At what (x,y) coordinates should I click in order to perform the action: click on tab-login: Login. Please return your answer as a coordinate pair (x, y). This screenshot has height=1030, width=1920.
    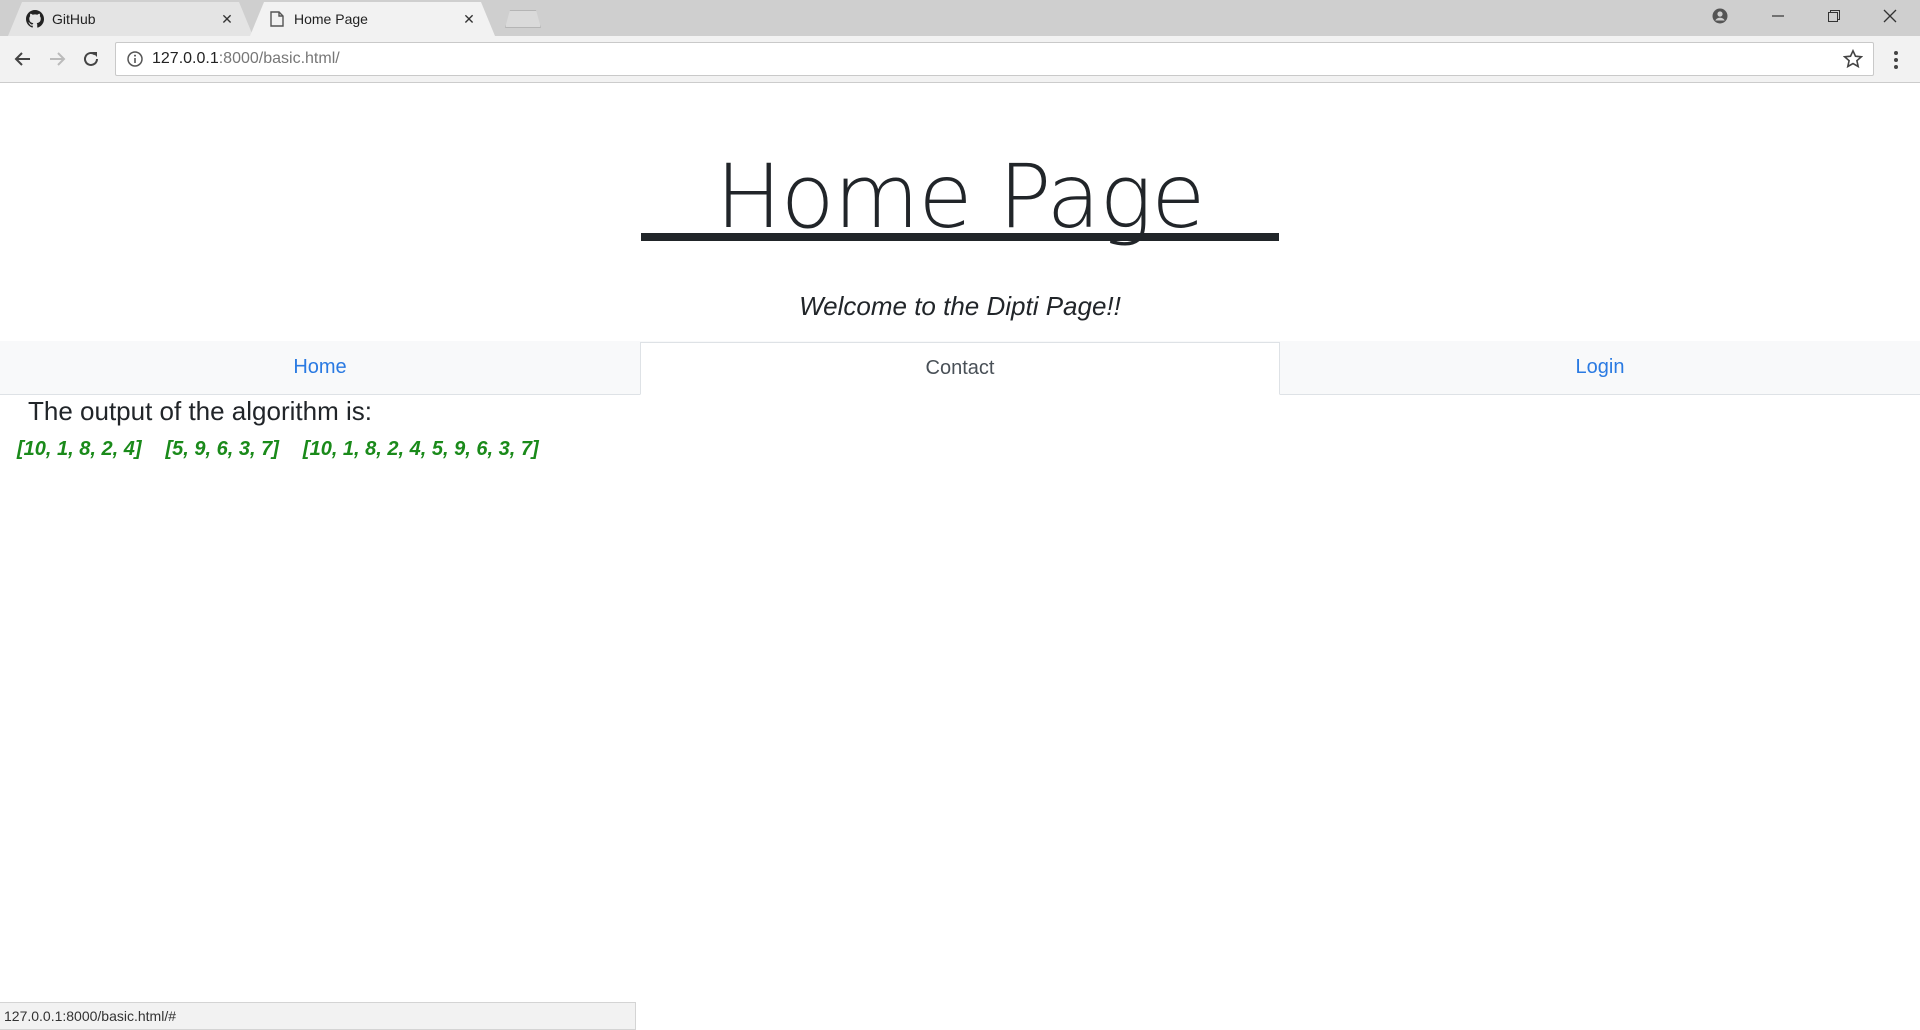
    Looking at the image, I should click on (1600, 367).